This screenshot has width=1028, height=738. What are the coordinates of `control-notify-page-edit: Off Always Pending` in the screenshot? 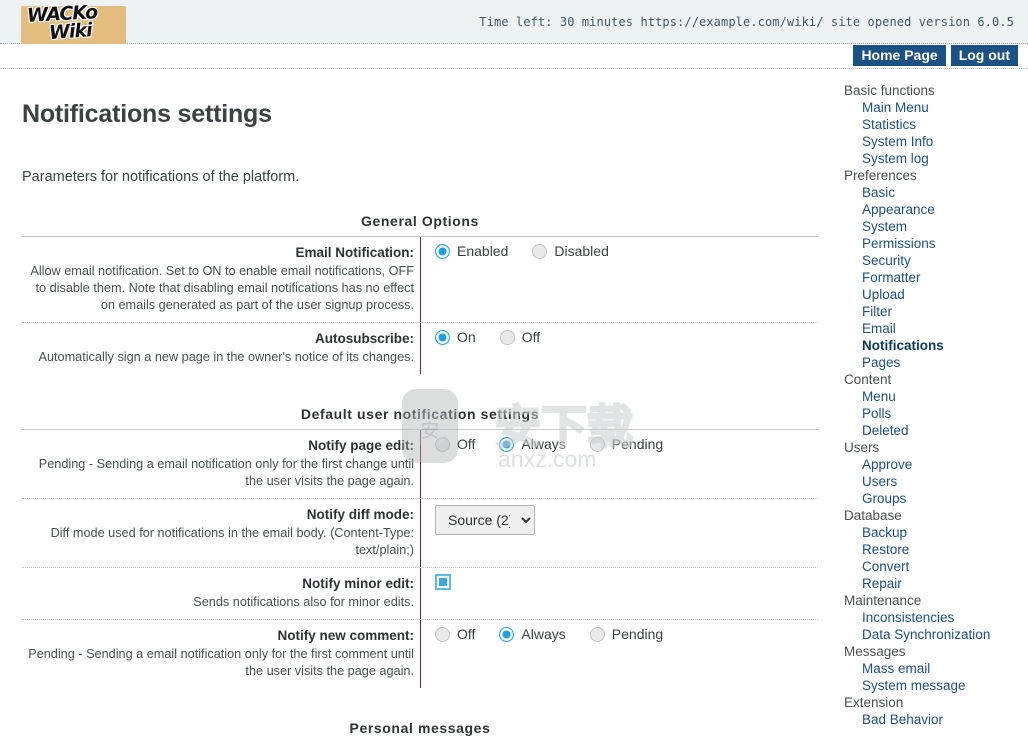 It's located at (619, 464).